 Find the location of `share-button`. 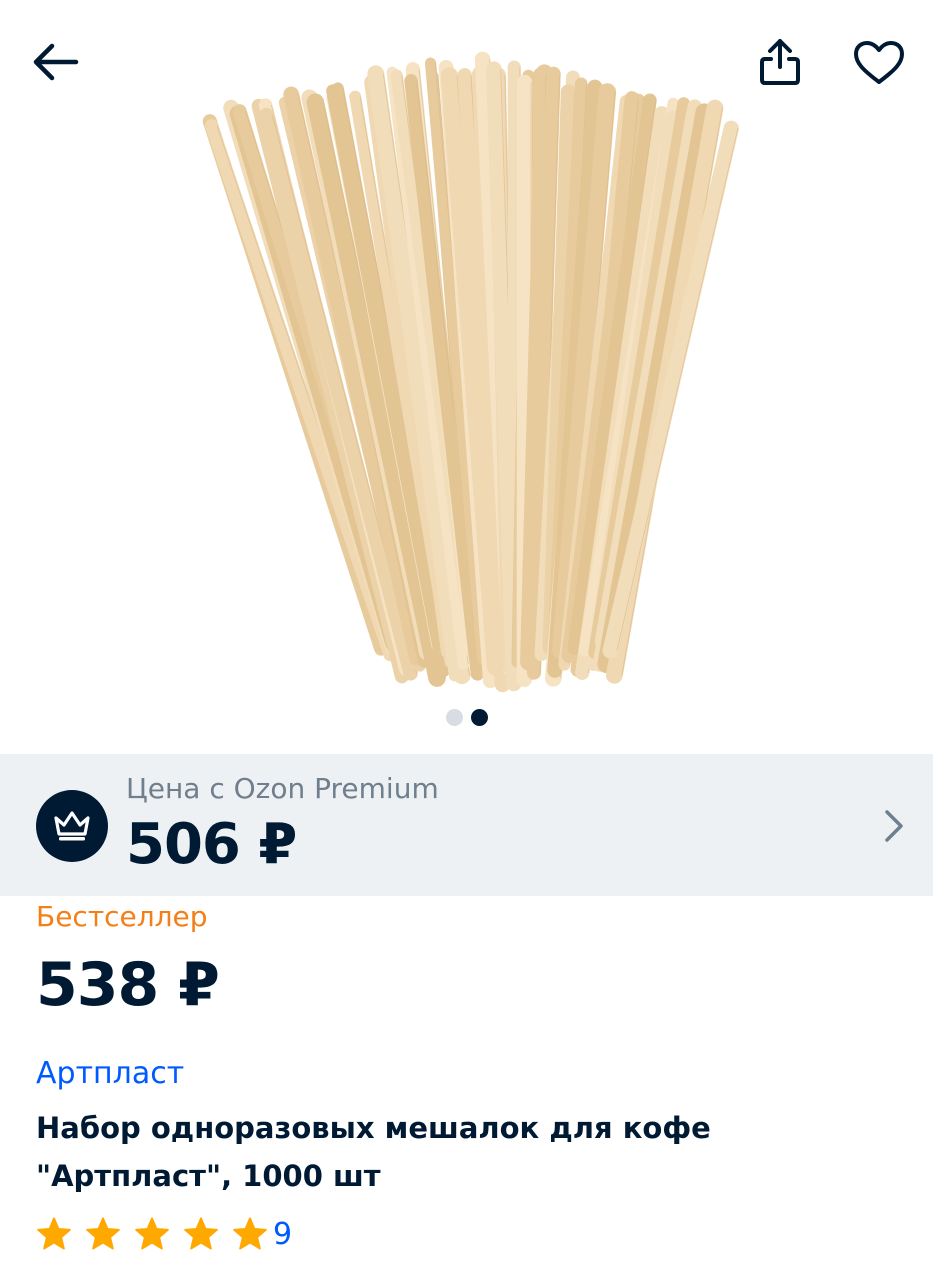

share-button is located at coordinates (780, 62).